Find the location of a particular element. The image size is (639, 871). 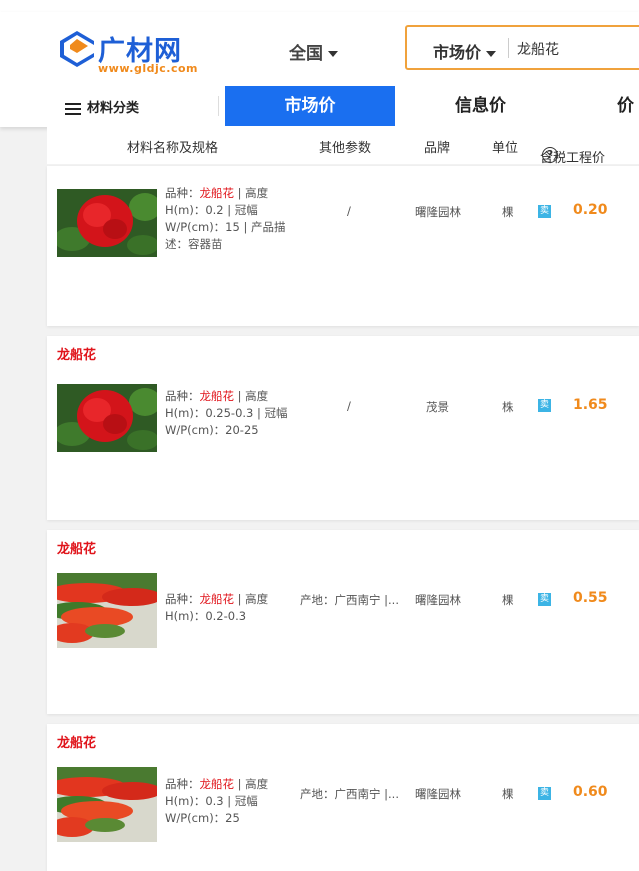

product-price: 0.20 is located at coordinates (590, 210).